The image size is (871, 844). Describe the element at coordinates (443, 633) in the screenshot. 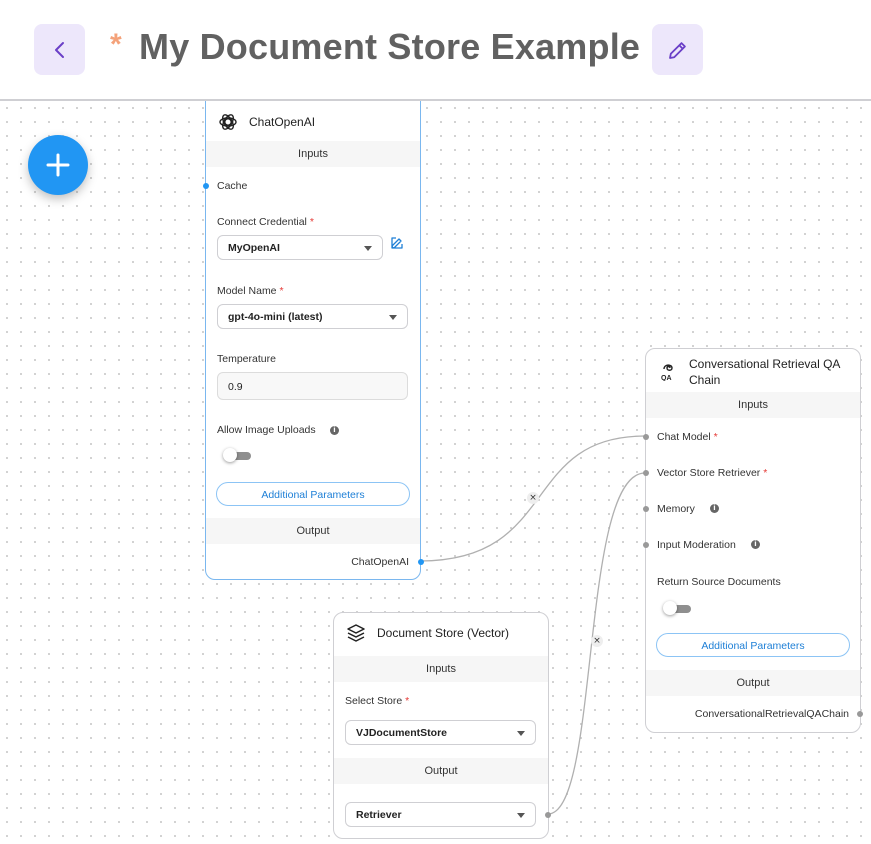

I see `node-title: Document Store (Vector)` at that location.